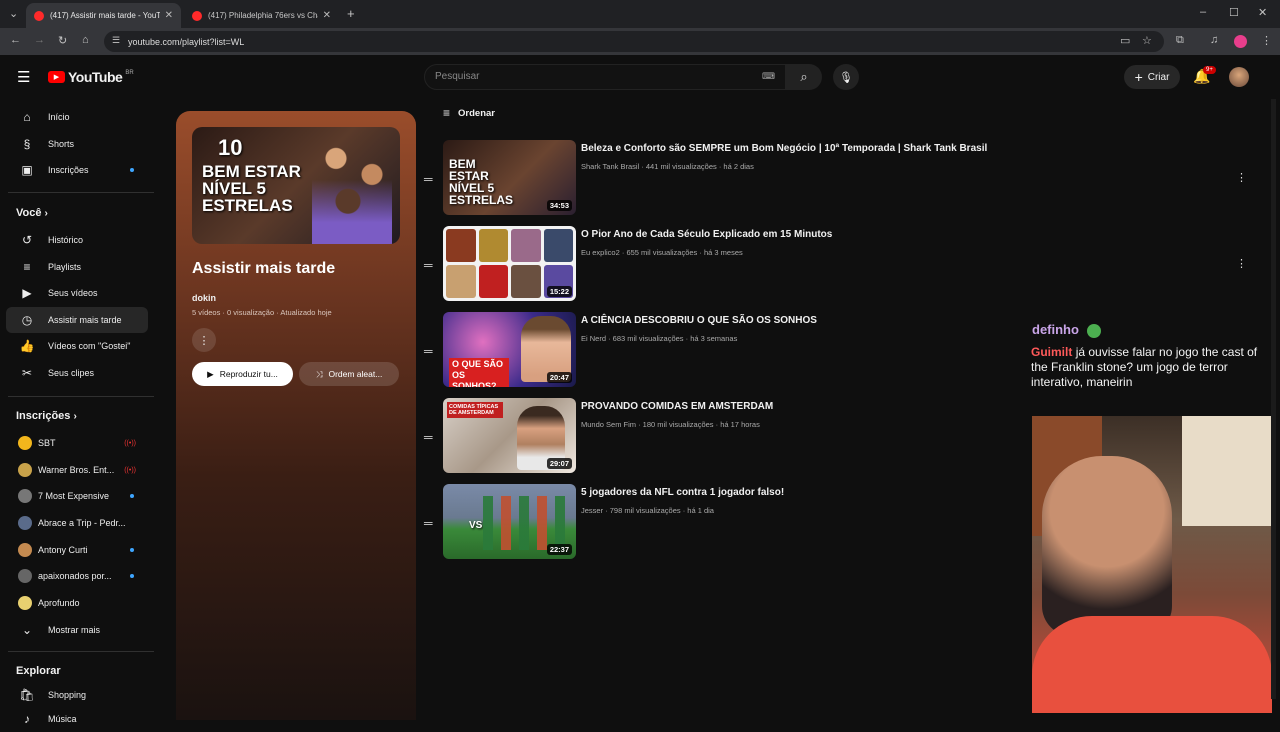  Describe the element at coordinates (1240, 41) in the screenshot. I see `profile-avatar` at that location.